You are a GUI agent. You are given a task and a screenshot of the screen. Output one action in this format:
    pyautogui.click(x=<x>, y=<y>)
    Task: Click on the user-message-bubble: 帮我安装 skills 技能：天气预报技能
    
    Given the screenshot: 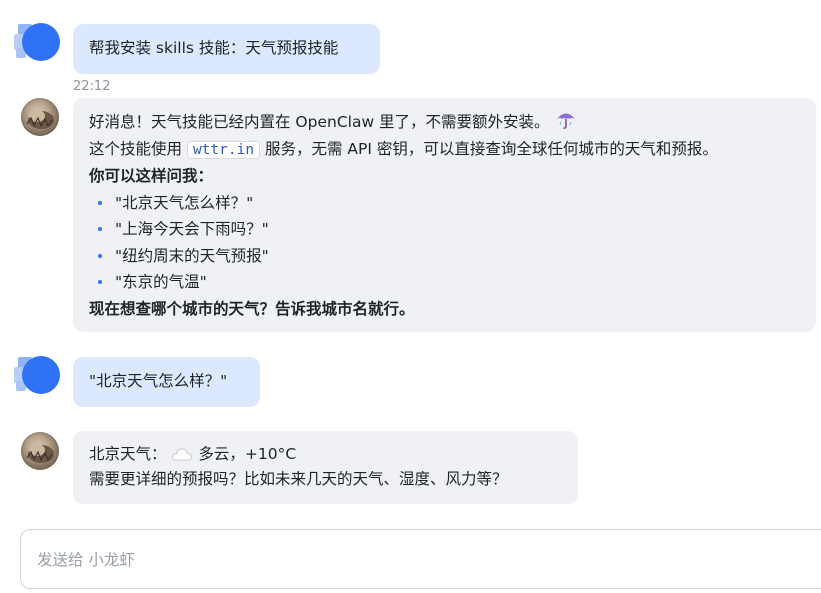 What is the action you would take?
    pyautogui.click(x=226, y=49)
    